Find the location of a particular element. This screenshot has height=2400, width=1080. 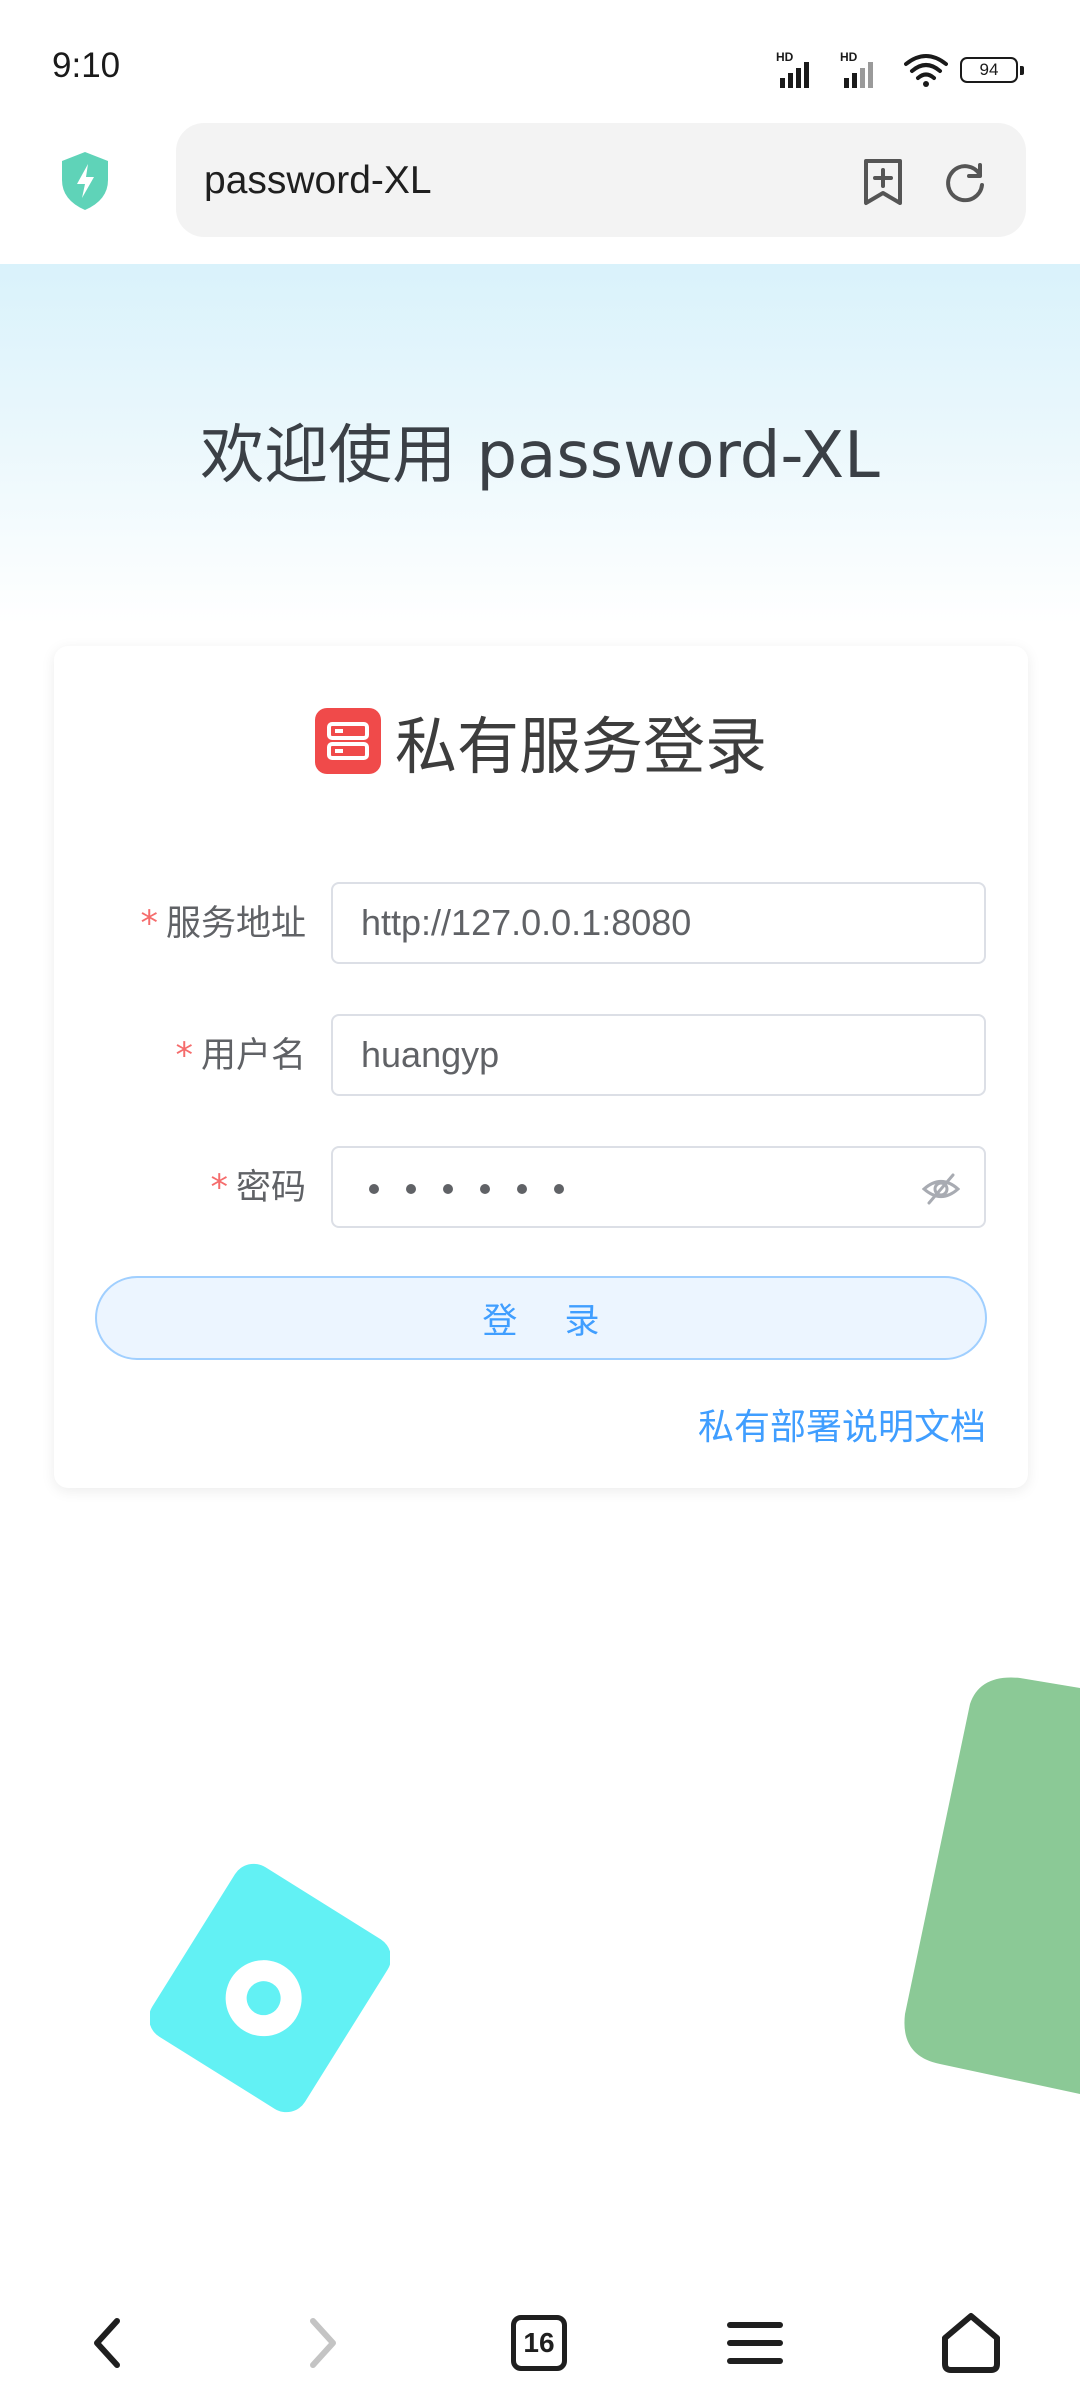

server-address-input: http://127.0.0.1:8080 is located at coordinates (658, 923).